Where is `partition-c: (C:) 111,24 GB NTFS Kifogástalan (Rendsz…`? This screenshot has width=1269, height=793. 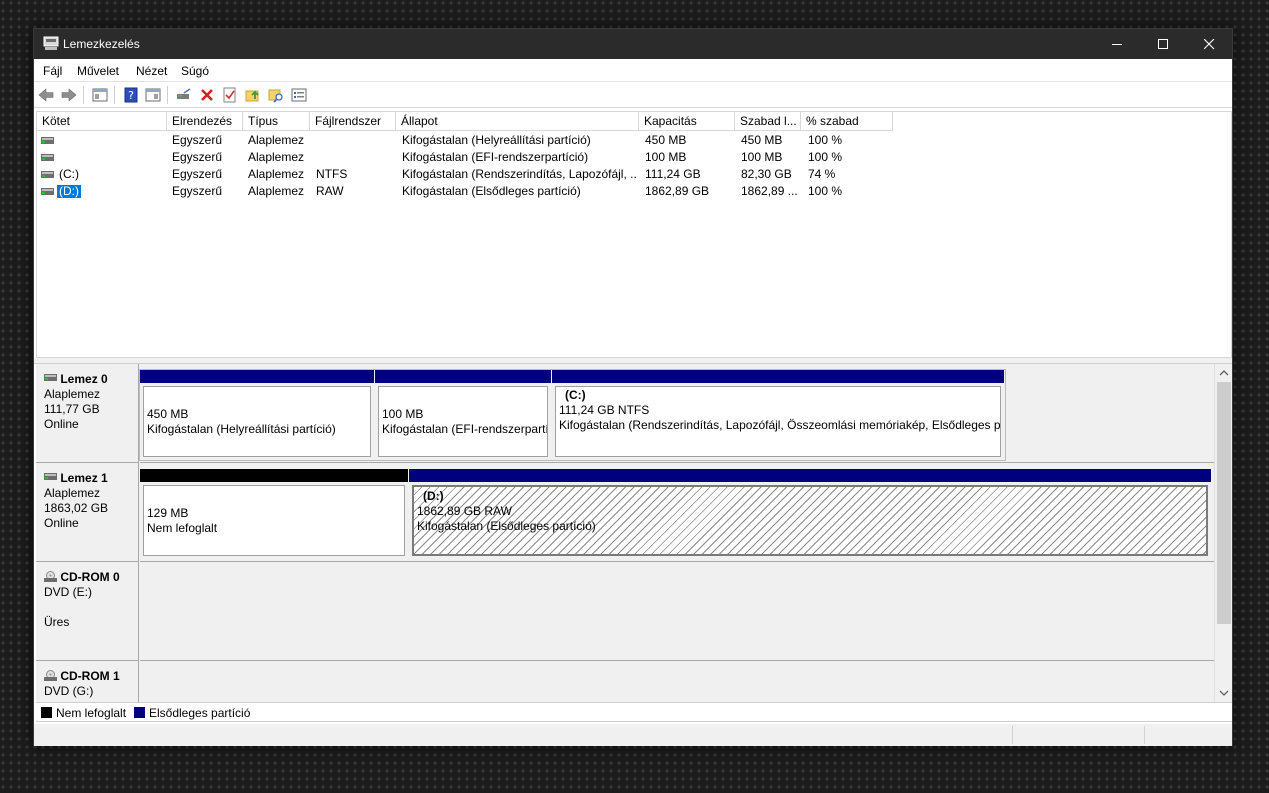
partition-c: (C:) 111,24 GB NTFS Kifogástalan (Rendsz… is located at coordinates (778, 415).